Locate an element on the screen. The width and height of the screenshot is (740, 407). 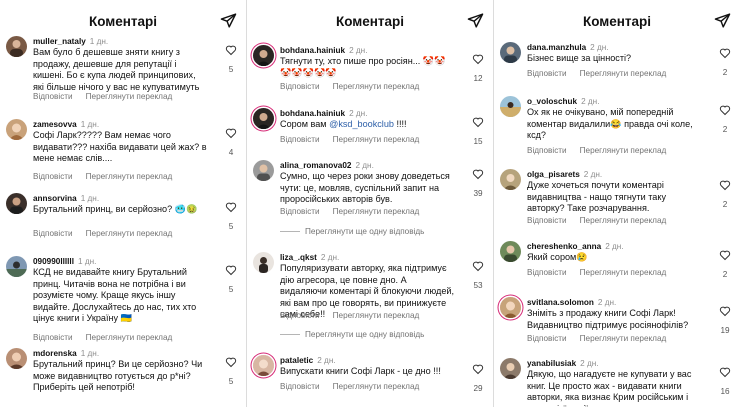
like-count: 4 is located at coordinates (231, 152).